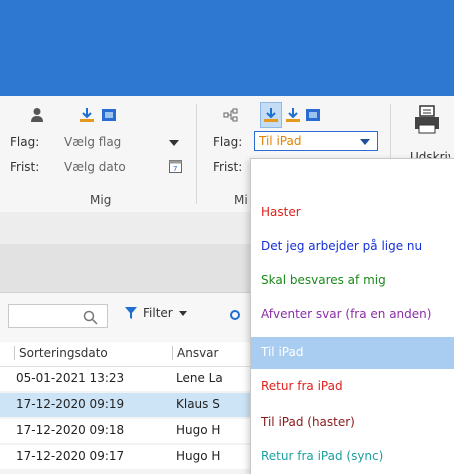 Image resolution: width=454 pixels, height=474 pixels. I want to click on menu-item-det-jeg-arbejder: Det jeg arbejder på lige nu, so click(352, 247).